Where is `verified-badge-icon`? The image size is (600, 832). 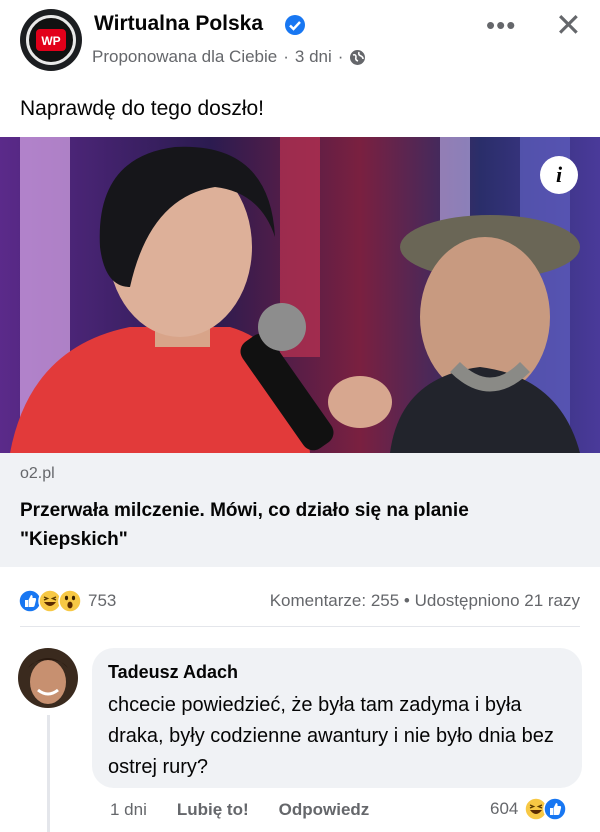
verified-badge-icon is located at coordinates (295, 25).